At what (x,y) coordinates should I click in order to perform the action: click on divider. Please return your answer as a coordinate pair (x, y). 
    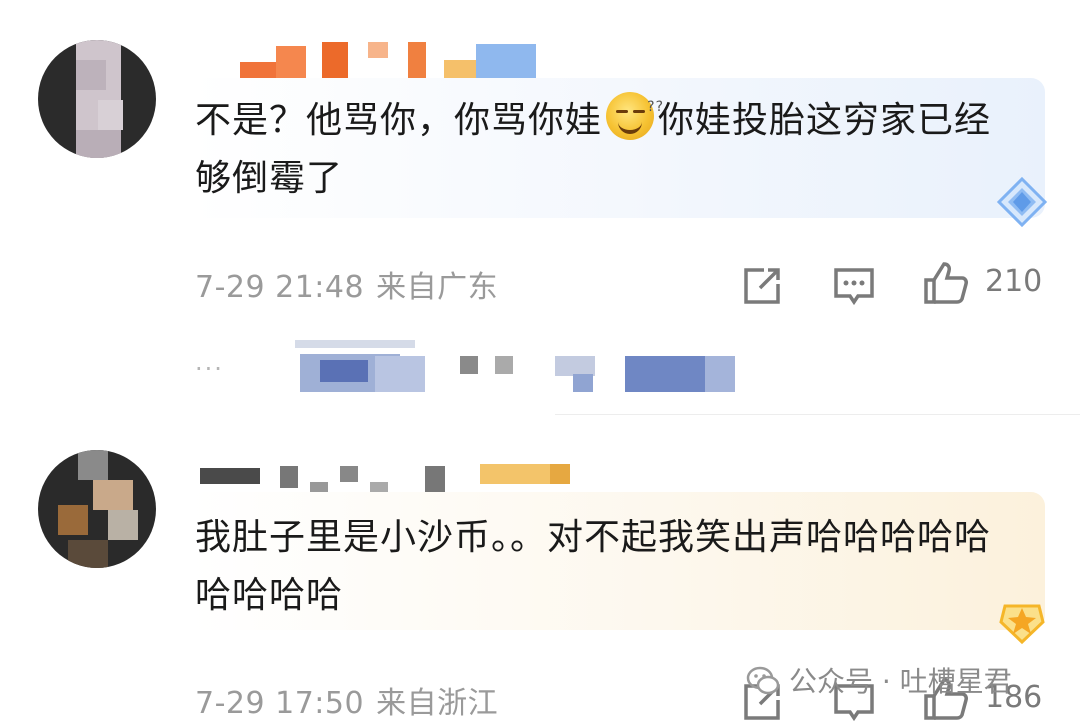
    Looking at the image, I should click on (817, 414).